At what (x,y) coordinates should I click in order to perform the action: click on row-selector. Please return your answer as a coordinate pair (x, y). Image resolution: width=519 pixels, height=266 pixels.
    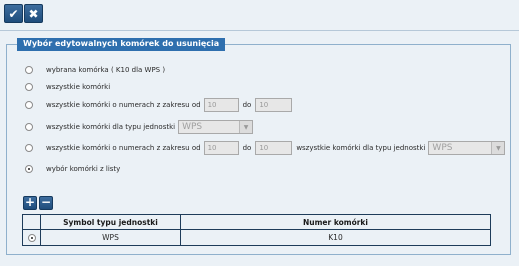
    Looking at the image, I should click on (31, 237).